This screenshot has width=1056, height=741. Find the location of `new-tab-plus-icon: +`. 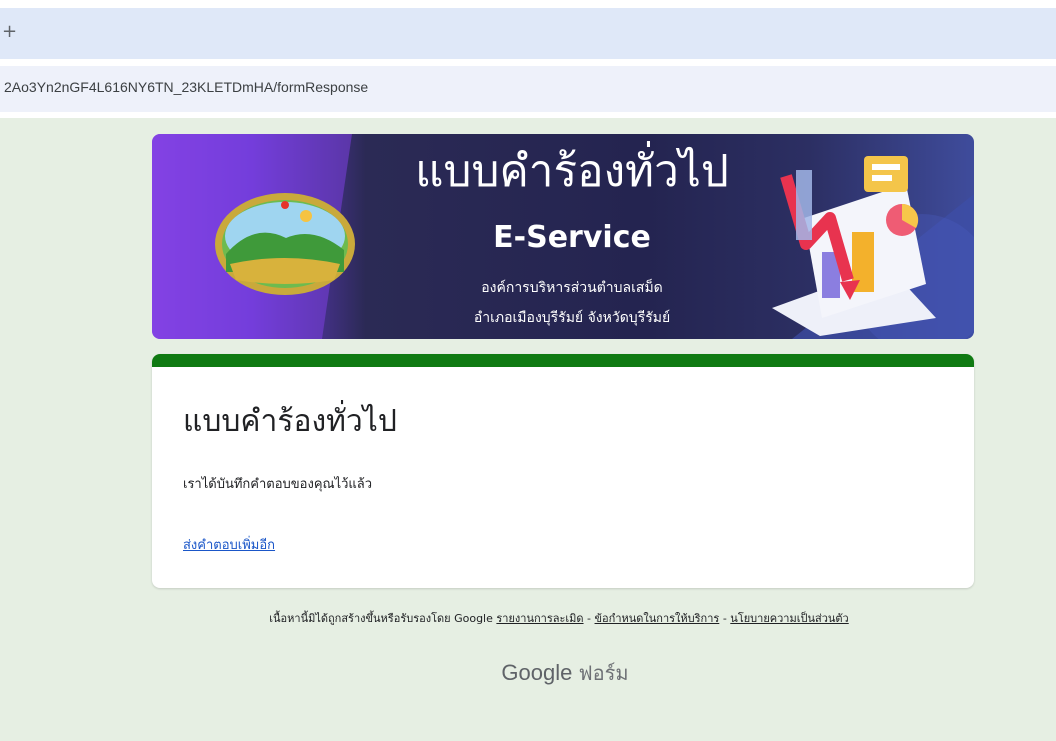

new-tab-plus-icon: + is located at coordinates (10, 32).